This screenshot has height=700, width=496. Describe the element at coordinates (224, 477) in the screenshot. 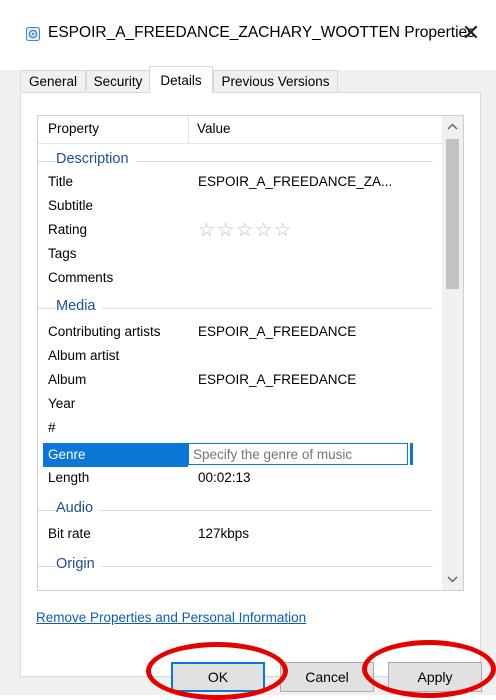

I see `property-value: 00:02:13` at that location.